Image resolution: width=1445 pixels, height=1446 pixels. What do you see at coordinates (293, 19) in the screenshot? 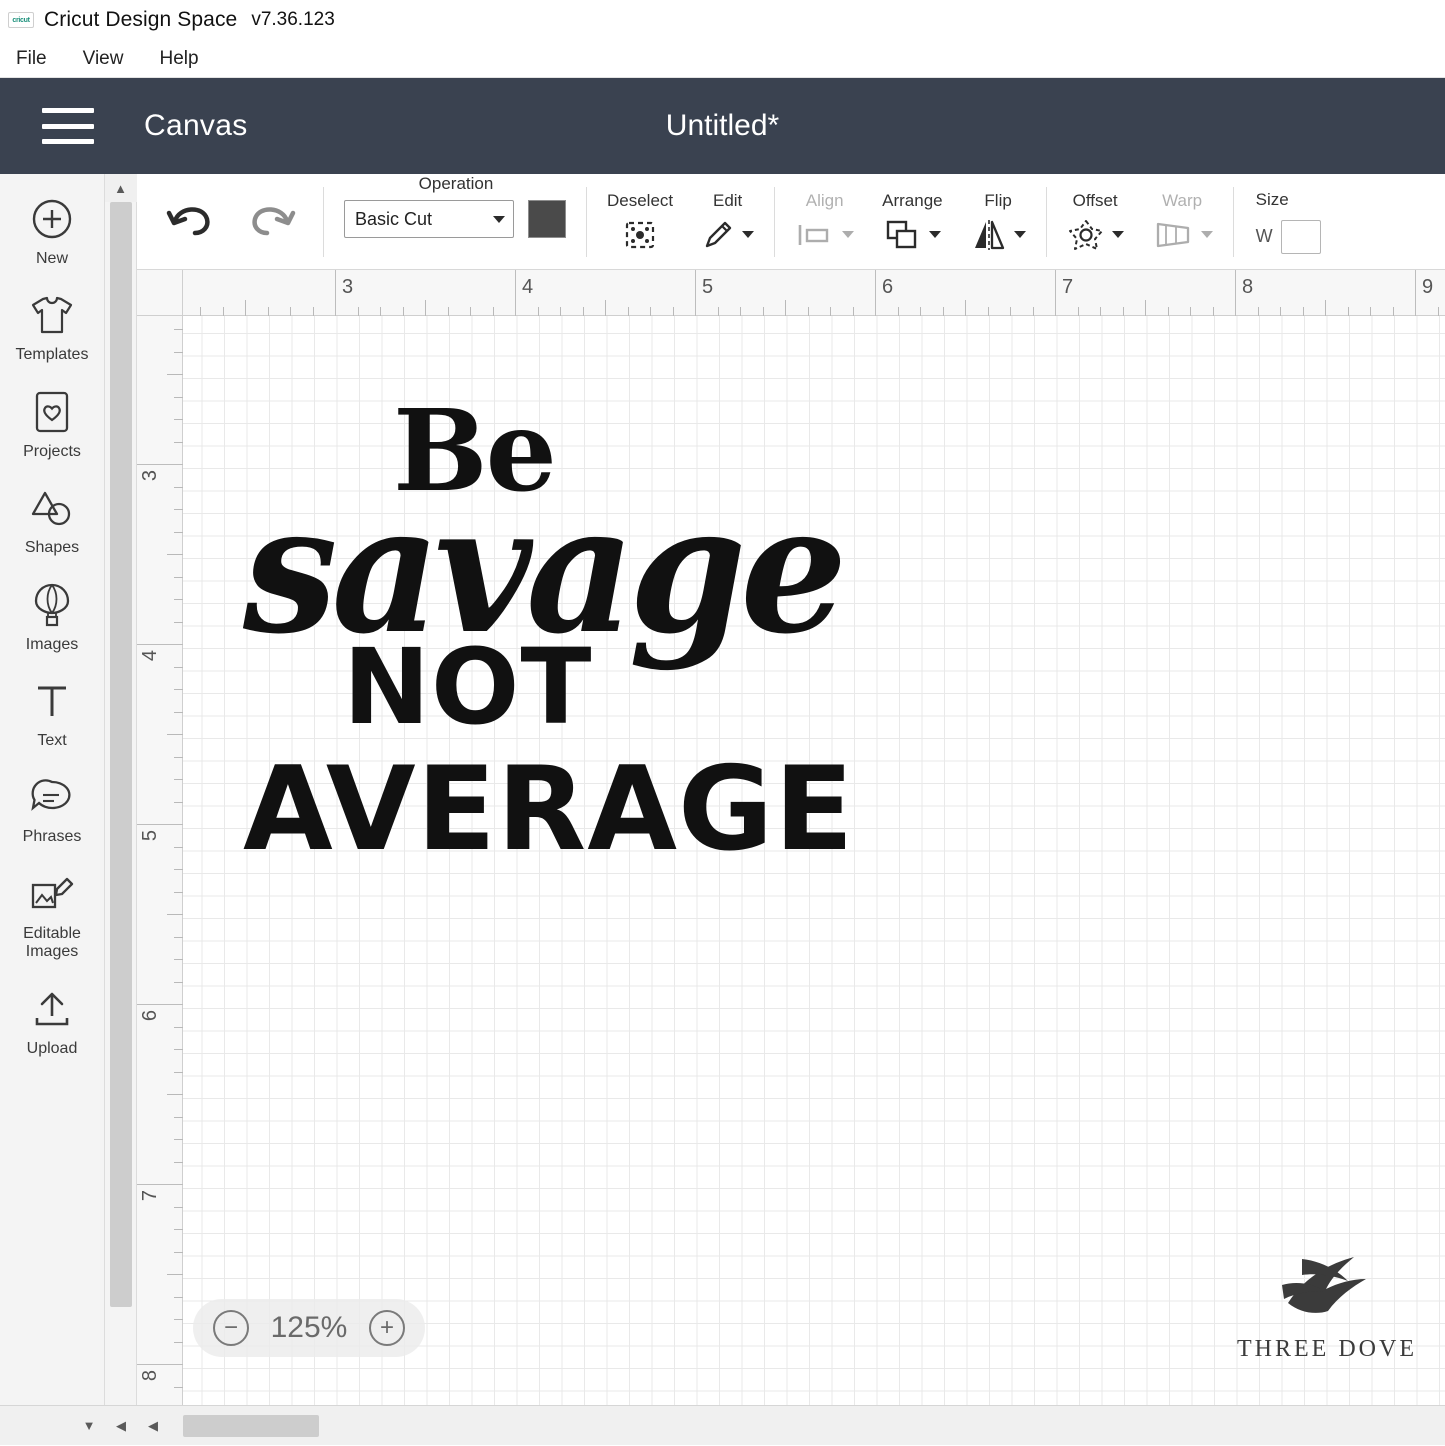
I see `app-version: v7.36.123` at bounding box center [293, 19].